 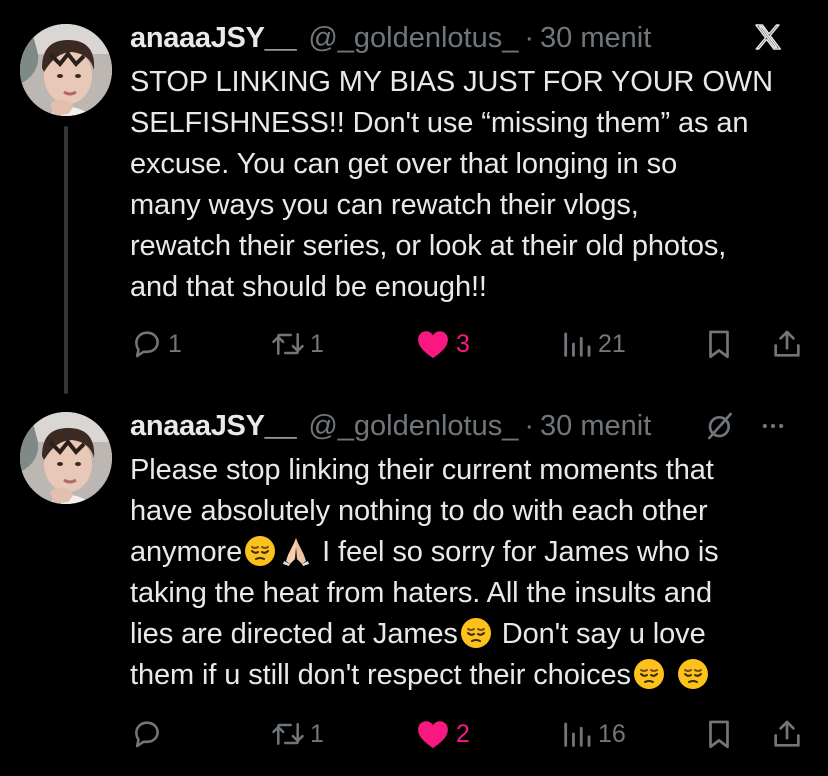 I want to click on tweet-text-line: many ways you can rewatch their vlogs,, so click(x=384, y=205).